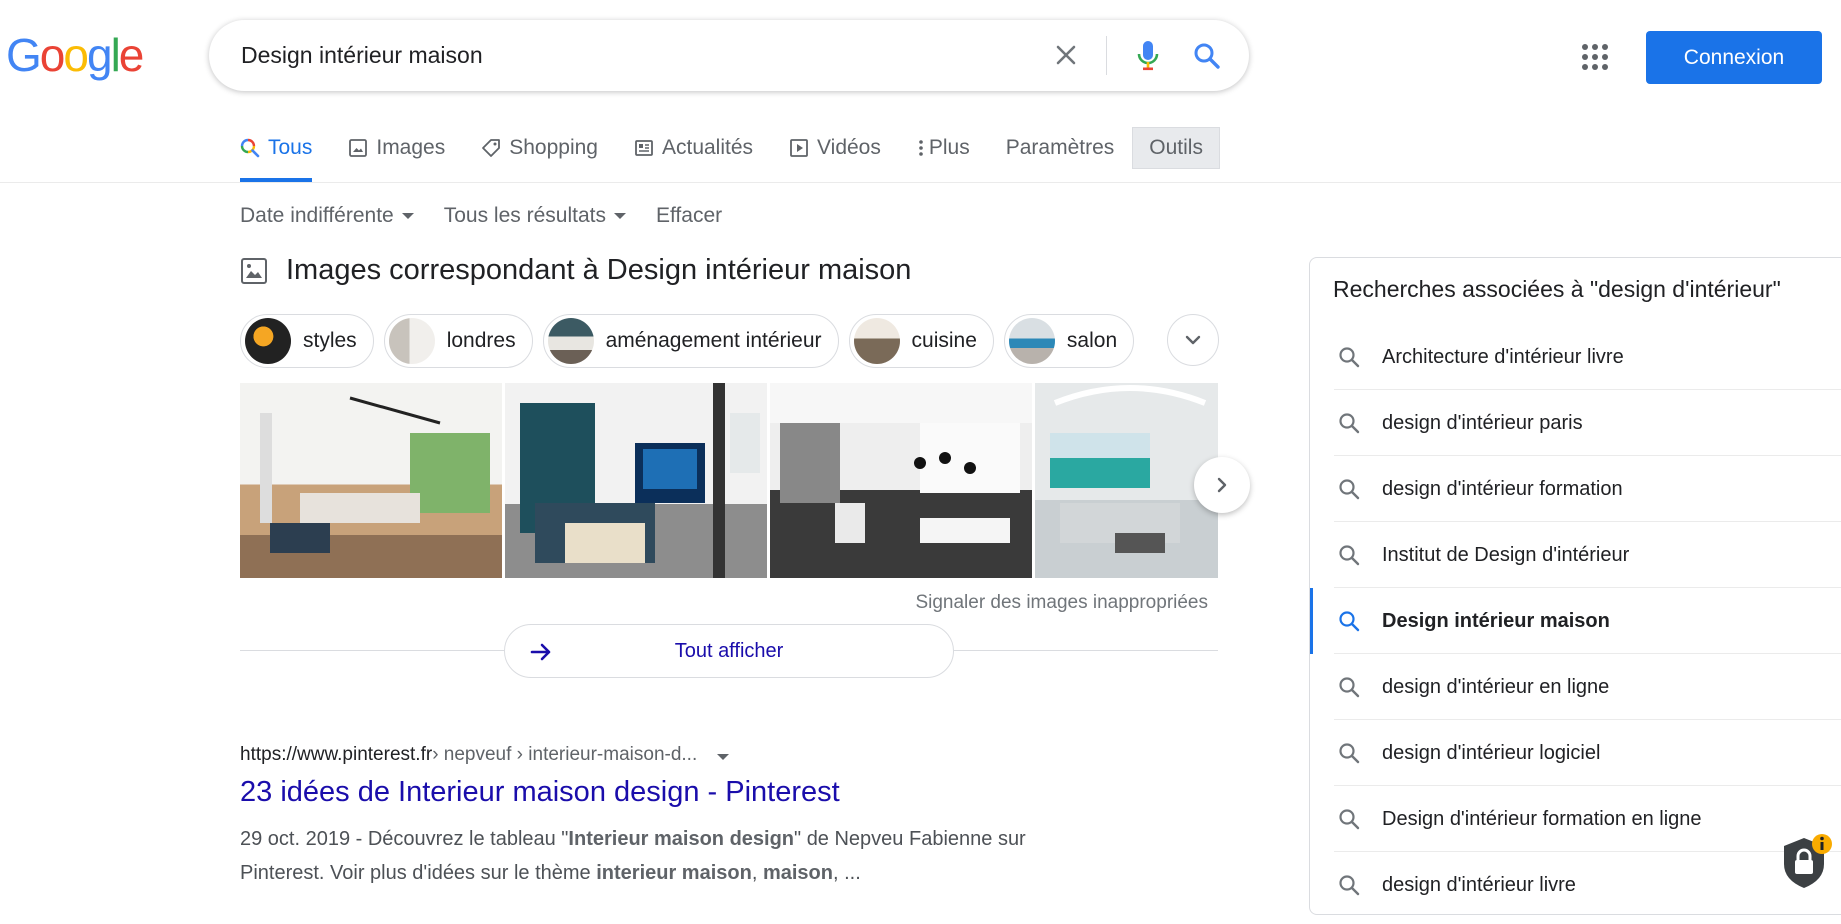 The height and width of the screenshot is (924, 1841). I want to click on related-search-item: design d'intérieur en ligne, so click(1575, 687).